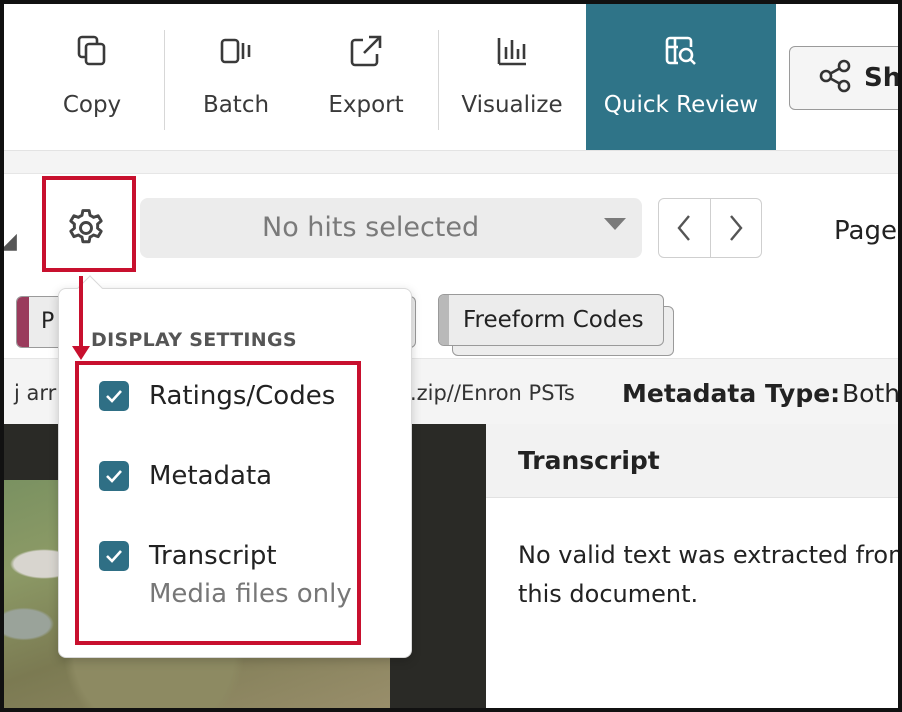 The image size is (902, 712). I want to click on callout-arrow-head, so click(81, 353).